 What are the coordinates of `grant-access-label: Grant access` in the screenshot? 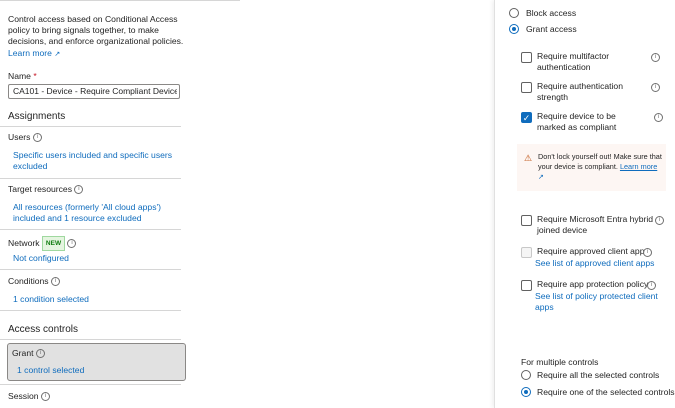 It's located at (551, 29).